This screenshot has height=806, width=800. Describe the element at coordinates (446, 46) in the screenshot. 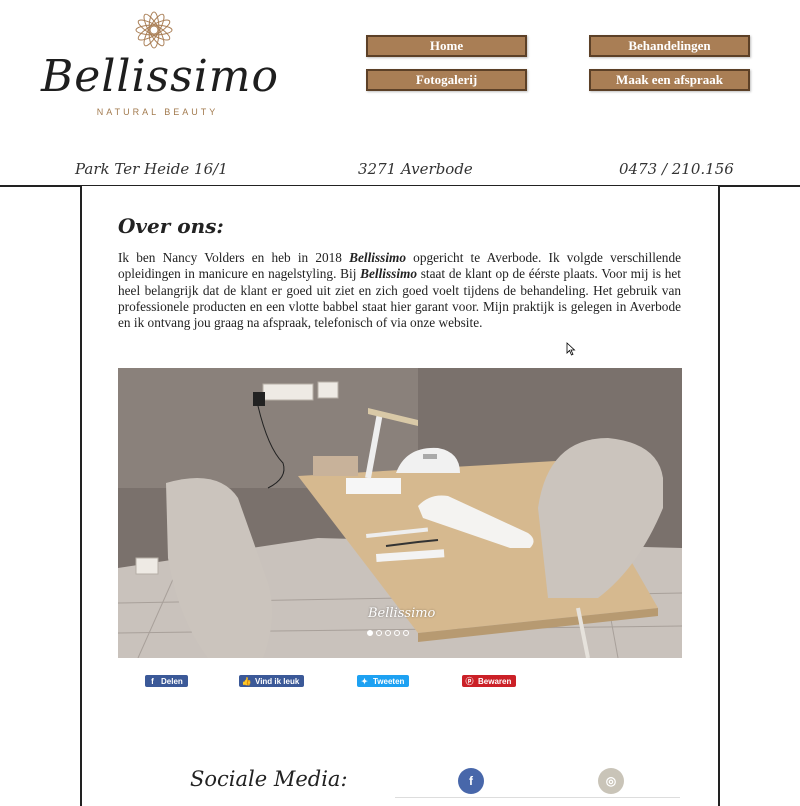

I see `nav-home-button: Home` at that location.